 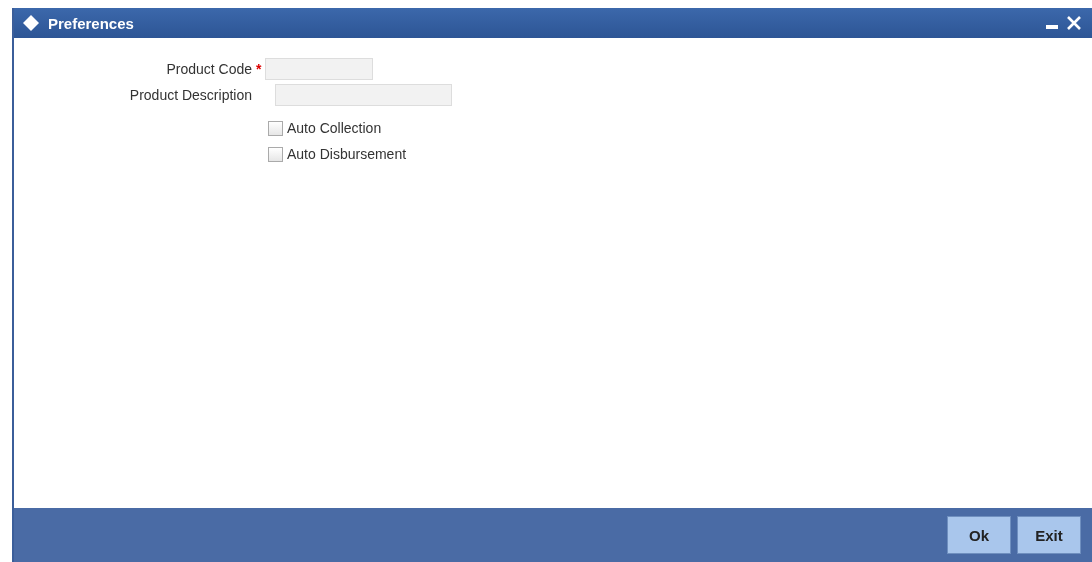 What do you see at coordinates (347, 154) in the screenshot?
I see `checkbox-label: Auto Disbursement` at bounding box center [347, 154].